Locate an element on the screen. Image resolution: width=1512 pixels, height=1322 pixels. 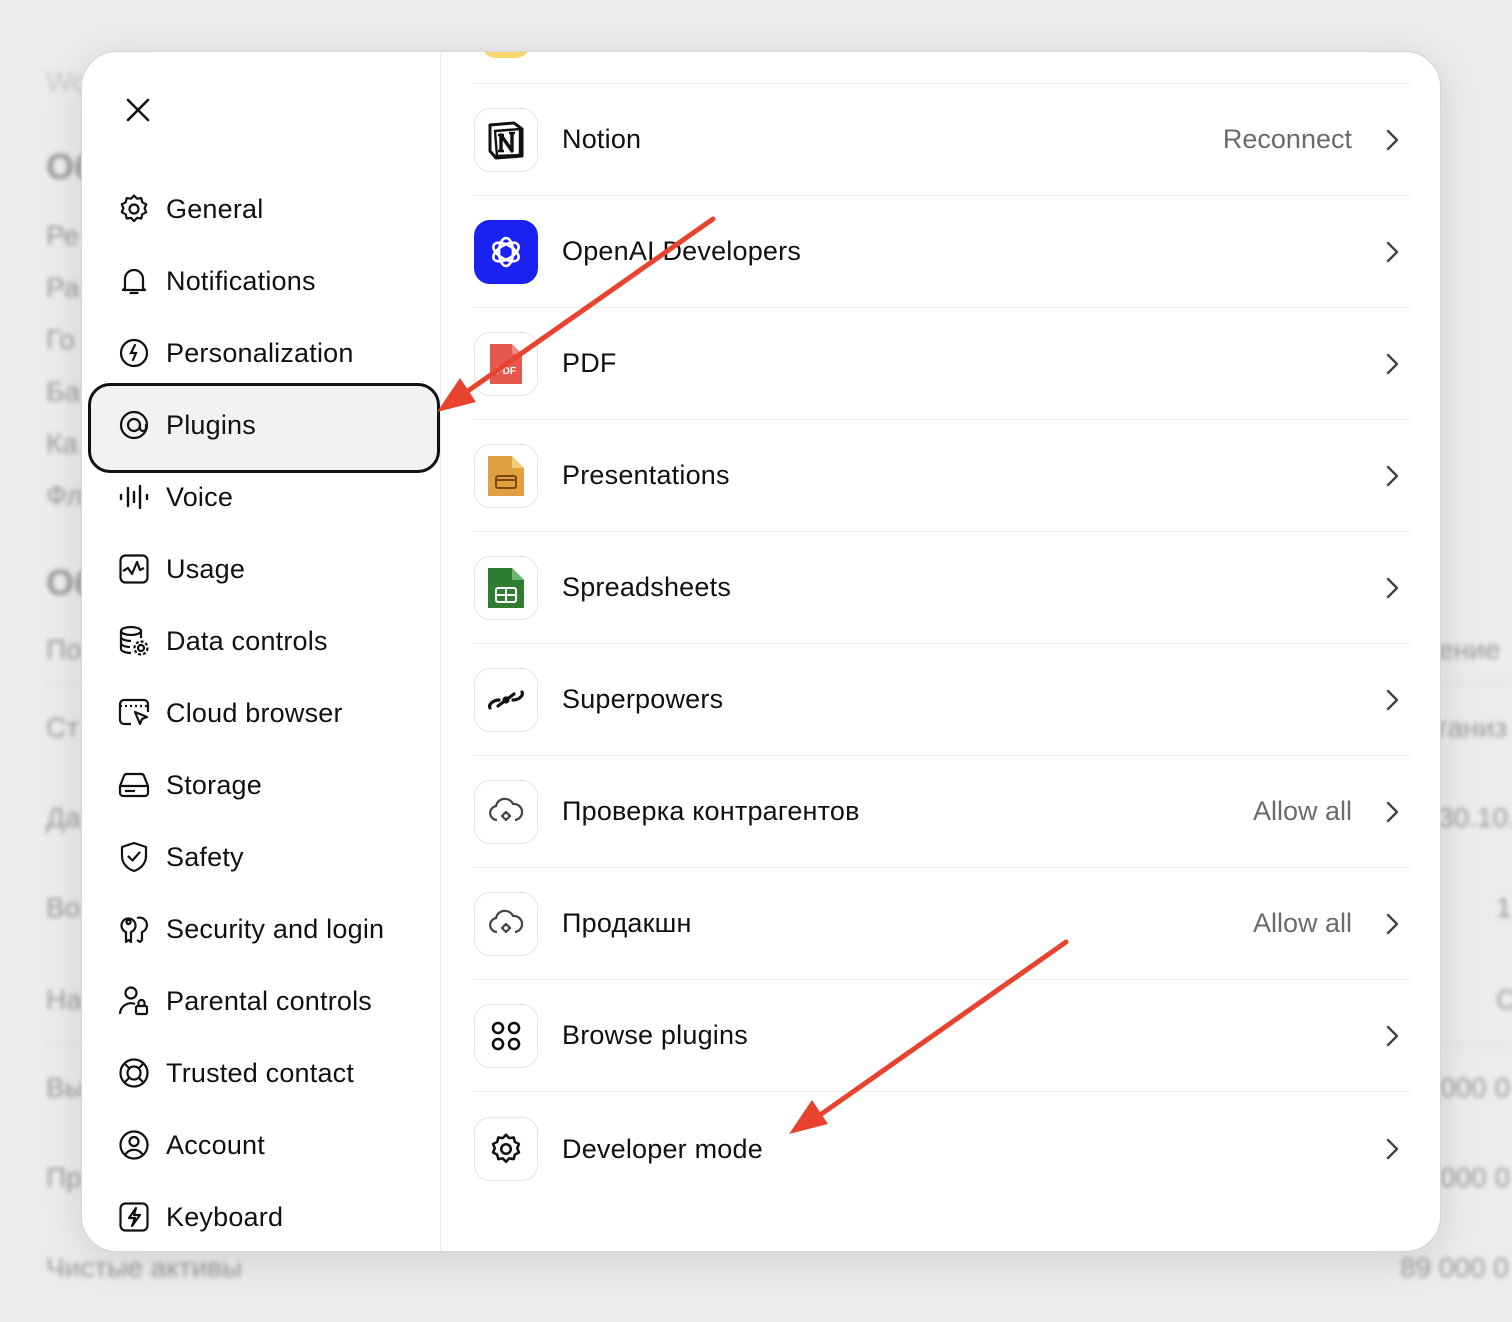
sidebar-item-notifications: Notifications is located at coordinates (261, 281).